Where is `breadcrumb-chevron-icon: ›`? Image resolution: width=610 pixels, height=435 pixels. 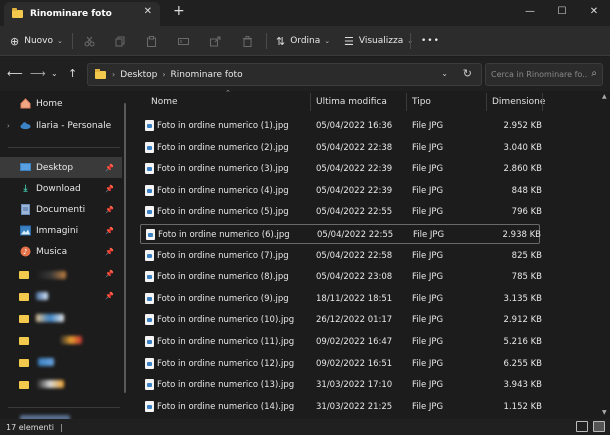 breadcrumb-chevron-icon: › is located at coordinates (164, 74).